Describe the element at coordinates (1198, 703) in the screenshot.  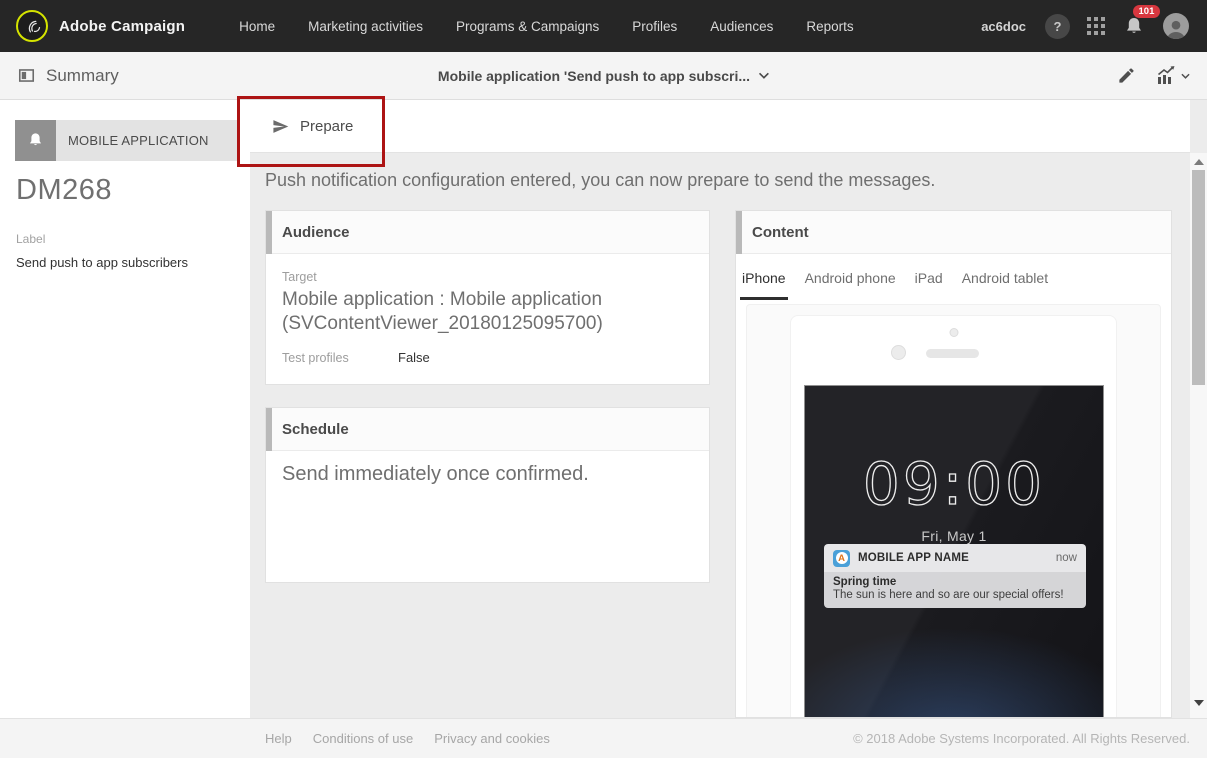
I see `scroll-down-arrow` at that location.